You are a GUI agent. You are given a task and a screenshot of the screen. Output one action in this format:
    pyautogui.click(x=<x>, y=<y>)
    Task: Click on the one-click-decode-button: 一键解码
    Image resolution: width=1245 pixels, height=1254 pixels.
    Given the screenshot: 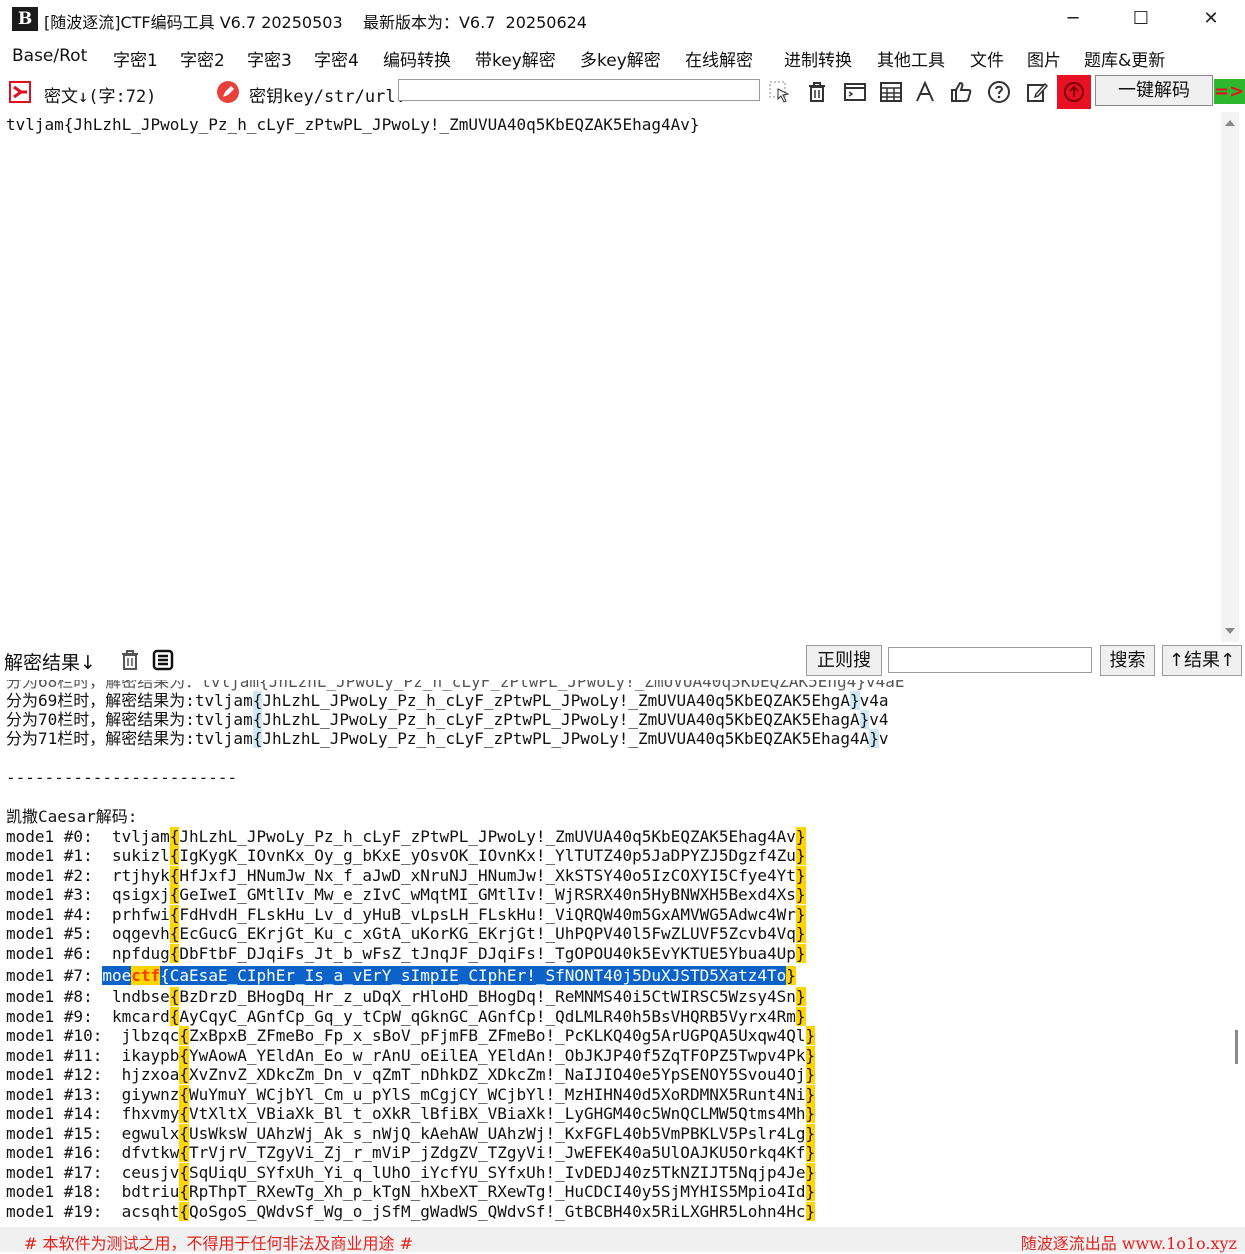 What is the action you would take?
    pyautogui.click(x=1154, y=90)
    